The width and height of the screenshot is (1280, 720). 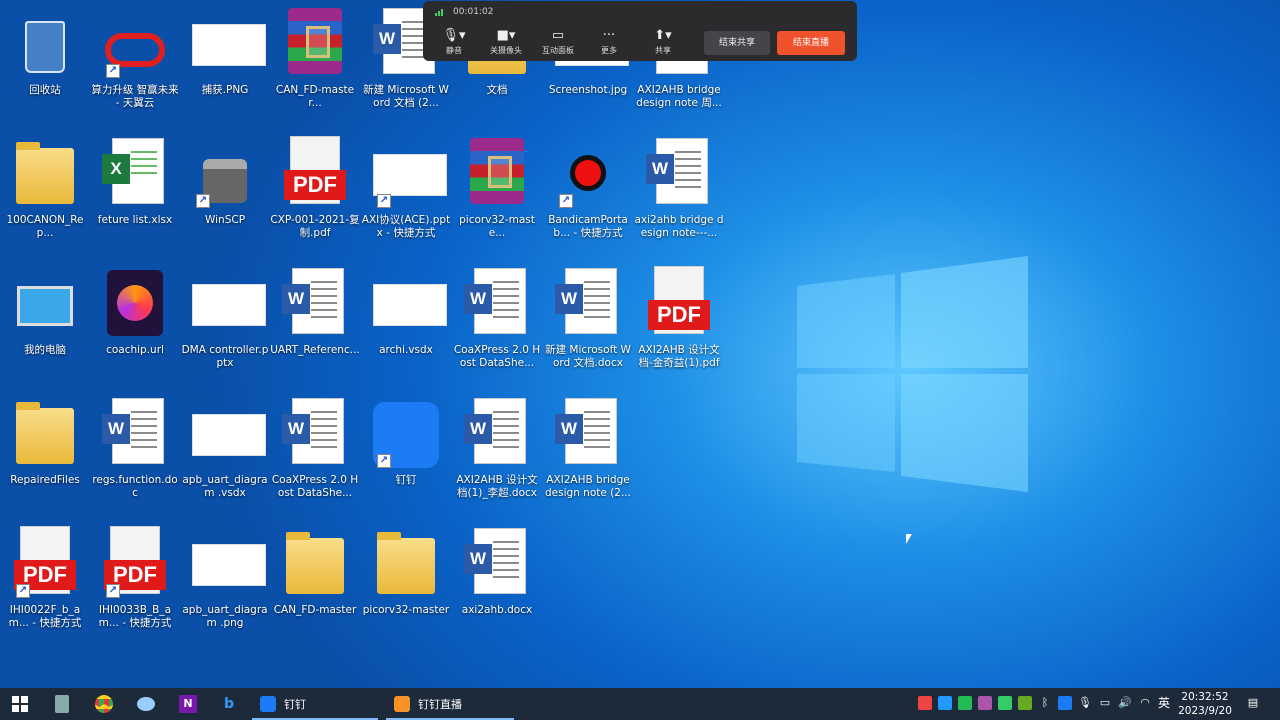 What do you see at coordinates (450, 704) in the screenshot?
I see `taskbar-app-dingtalk-live: 钉钉直播` at bounding box center [450, 704].